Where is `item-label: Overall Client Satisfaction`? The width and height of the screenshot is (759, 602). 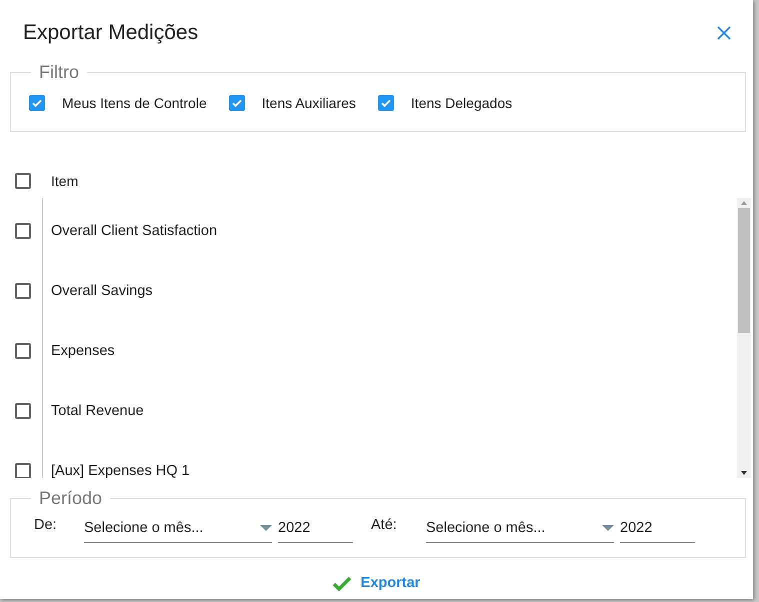
item-label: Overall Client Satisfaction is located at coordinates (134, 231).